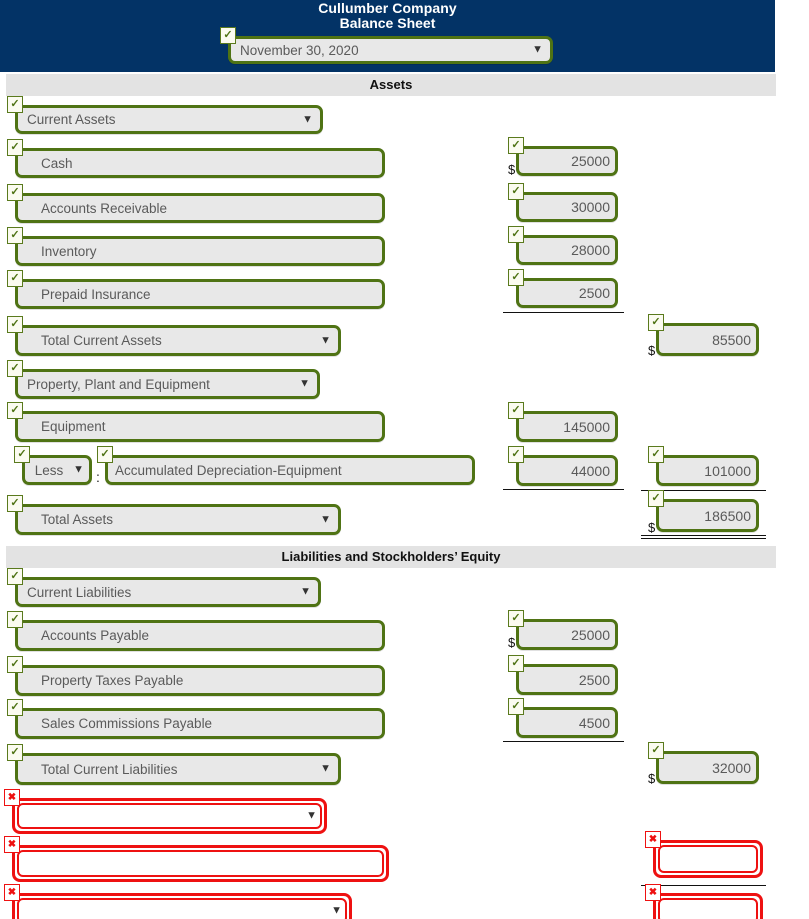 The height and width of the screenshot is (919, 809). I want to click on amount-value: 25000, so click(590, 161).